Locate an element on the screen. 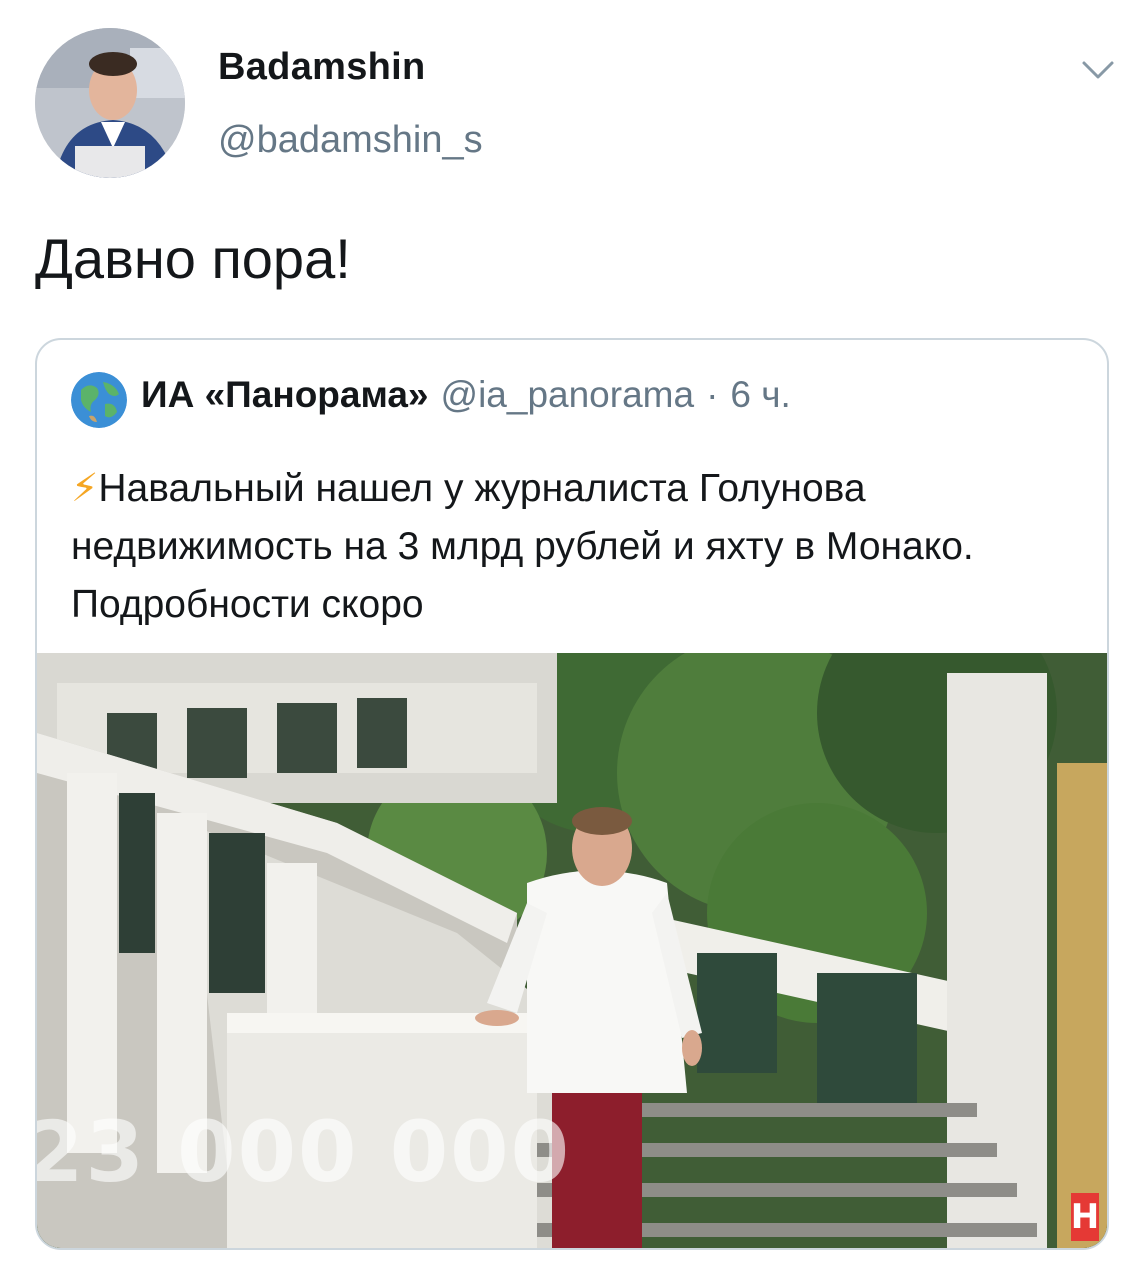 The width and height of the screenshot is (1146, 1279). chevron-down-icon is located at coordinates (1098, 70).